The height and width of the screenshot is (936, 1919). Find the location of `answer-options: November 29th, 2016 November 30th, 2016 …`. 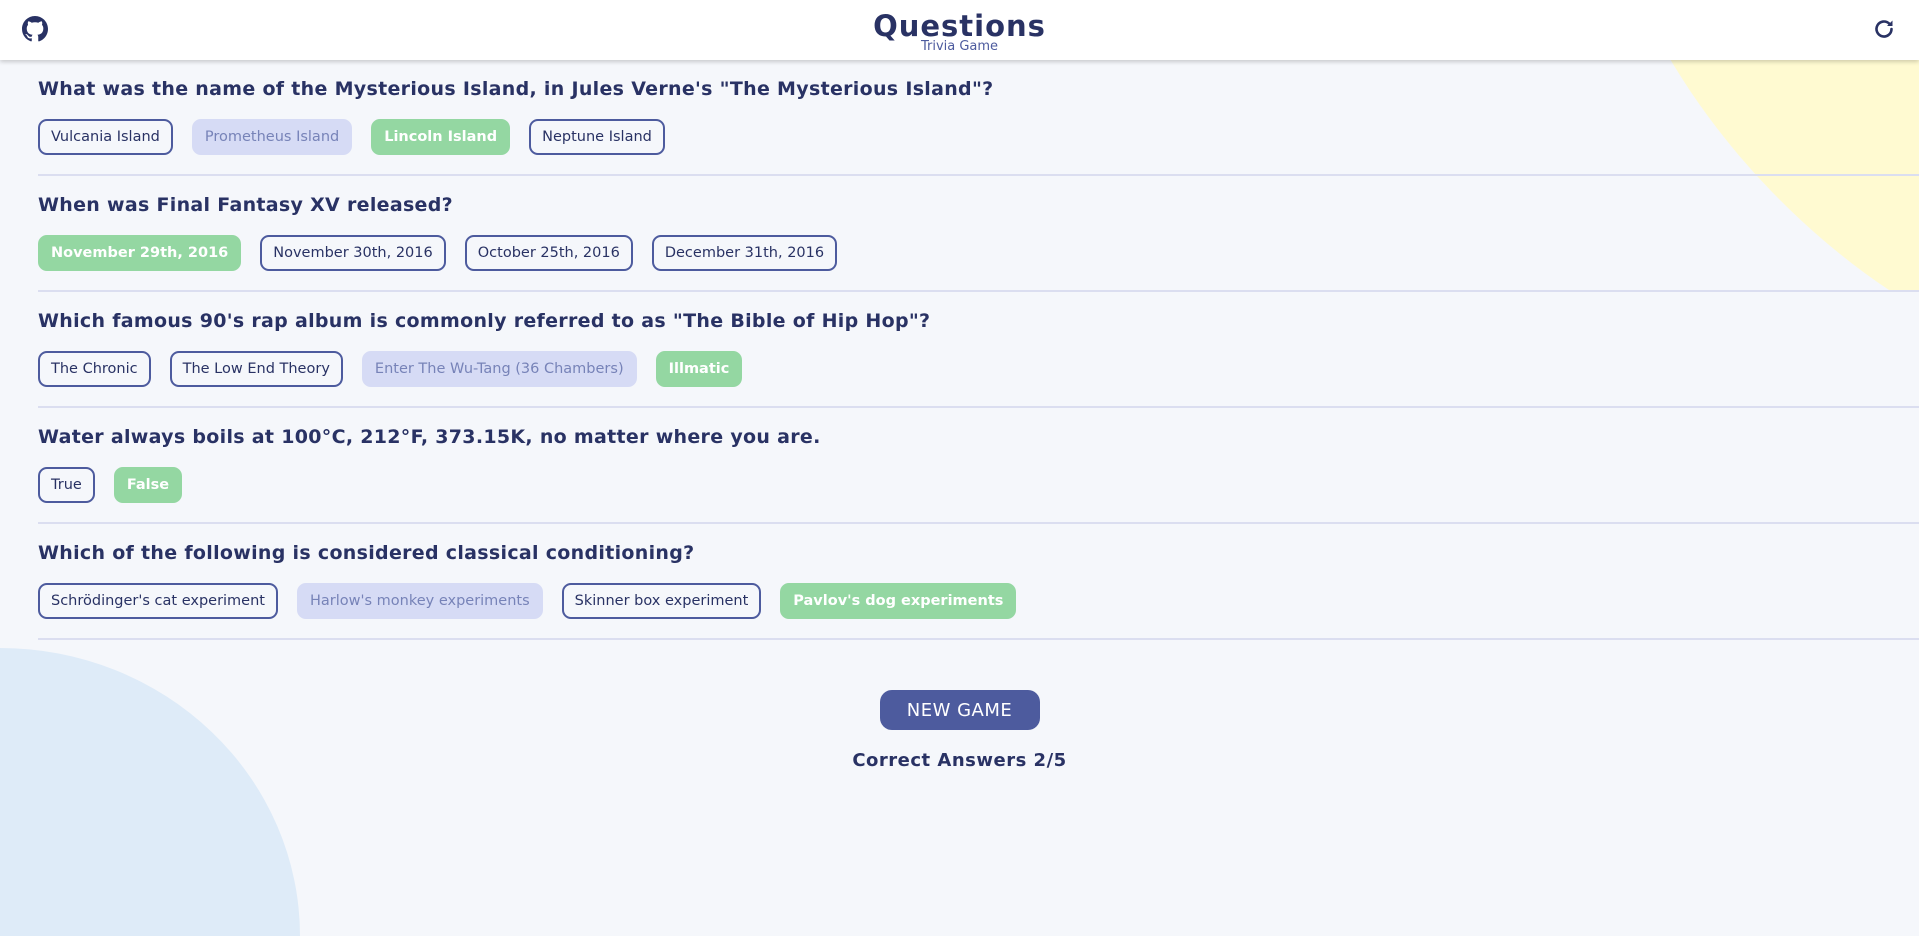

answer-options: November 29th, 2016 November 30th, 2016 … is located at coordinates (438, 253).